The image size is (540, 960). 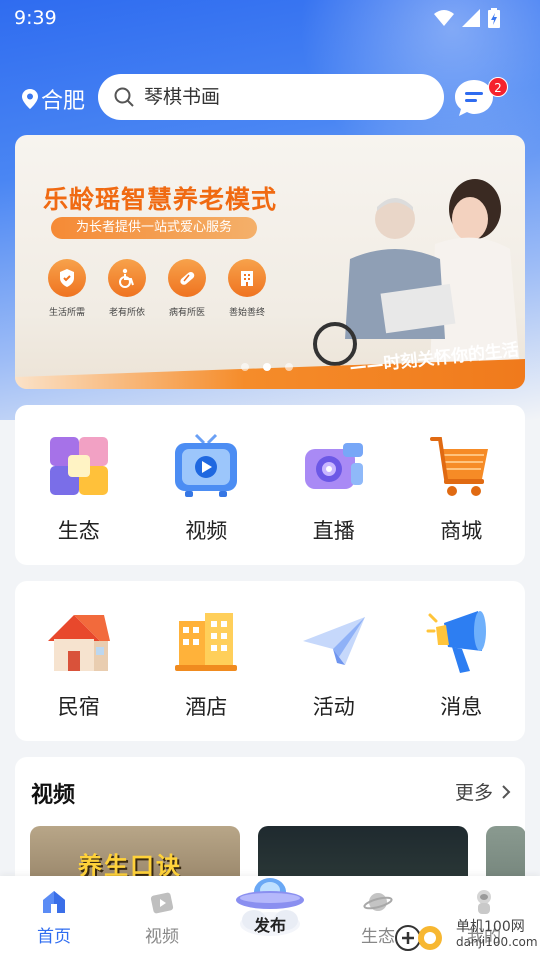 What do you see at coordinates (506, 791) in the screenshot?
I see `chevron-right-icon` at bounding box center [506, 791].